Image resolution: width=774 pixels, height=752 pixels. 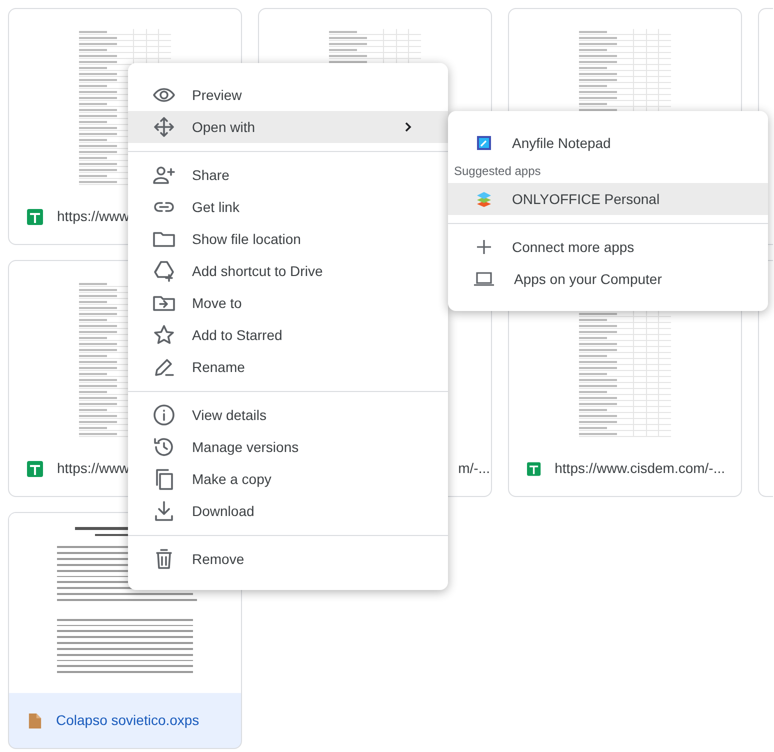 I want to click on stacked-layers-icon, so click(x=484, y=199).